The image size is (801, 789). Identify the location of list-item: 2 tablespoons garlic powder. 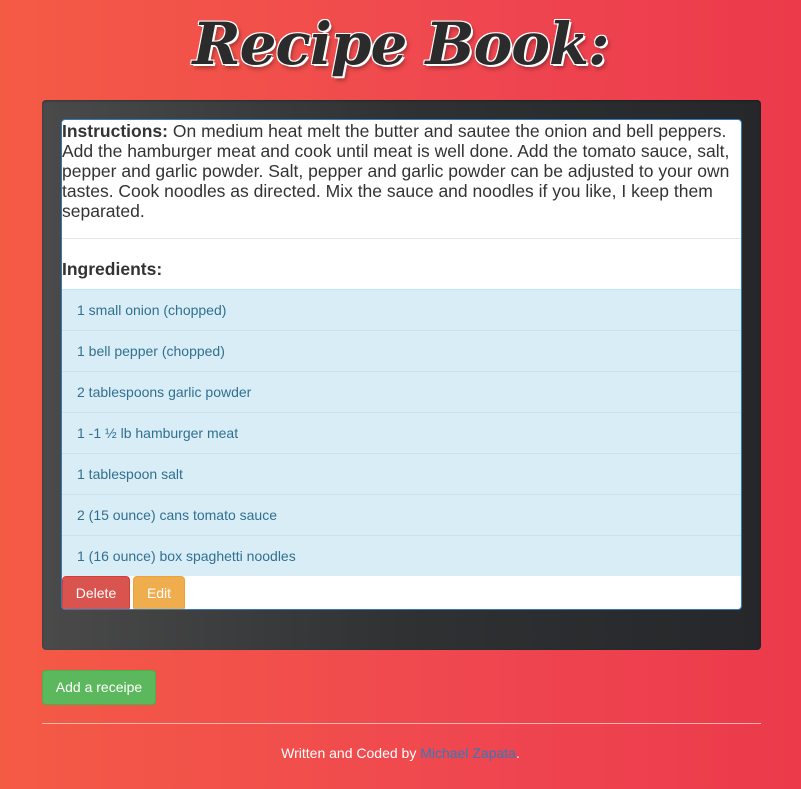
(401, 392).